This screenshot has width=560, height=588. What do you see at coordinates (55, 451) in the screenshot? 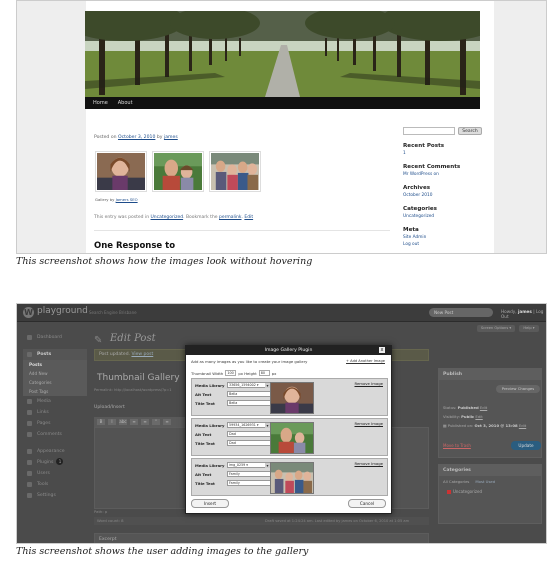
I see `menu-appearance: Appearance` at bounding box center [55, 451].